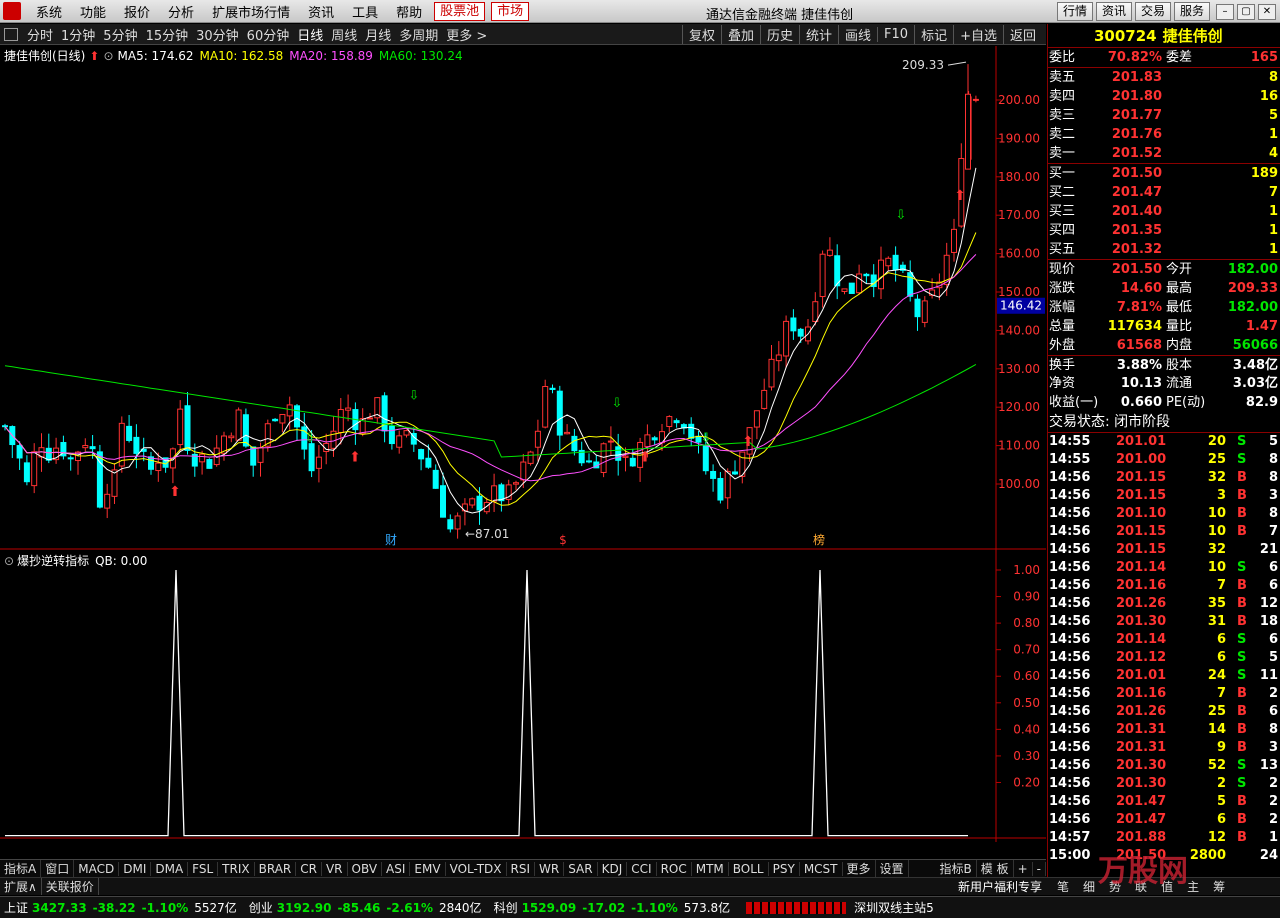 The image size is (1280, 918). I want to click on period-0: 分时, so click(40, 34).